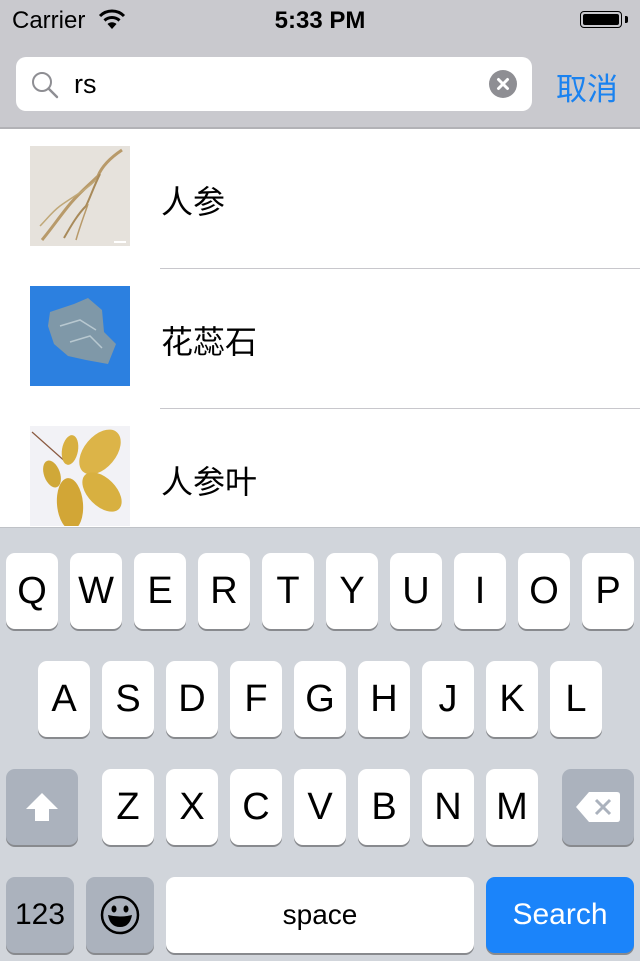 This screenshot has height=961, width=640. I want to click on key-d: D, so click(192, 699).